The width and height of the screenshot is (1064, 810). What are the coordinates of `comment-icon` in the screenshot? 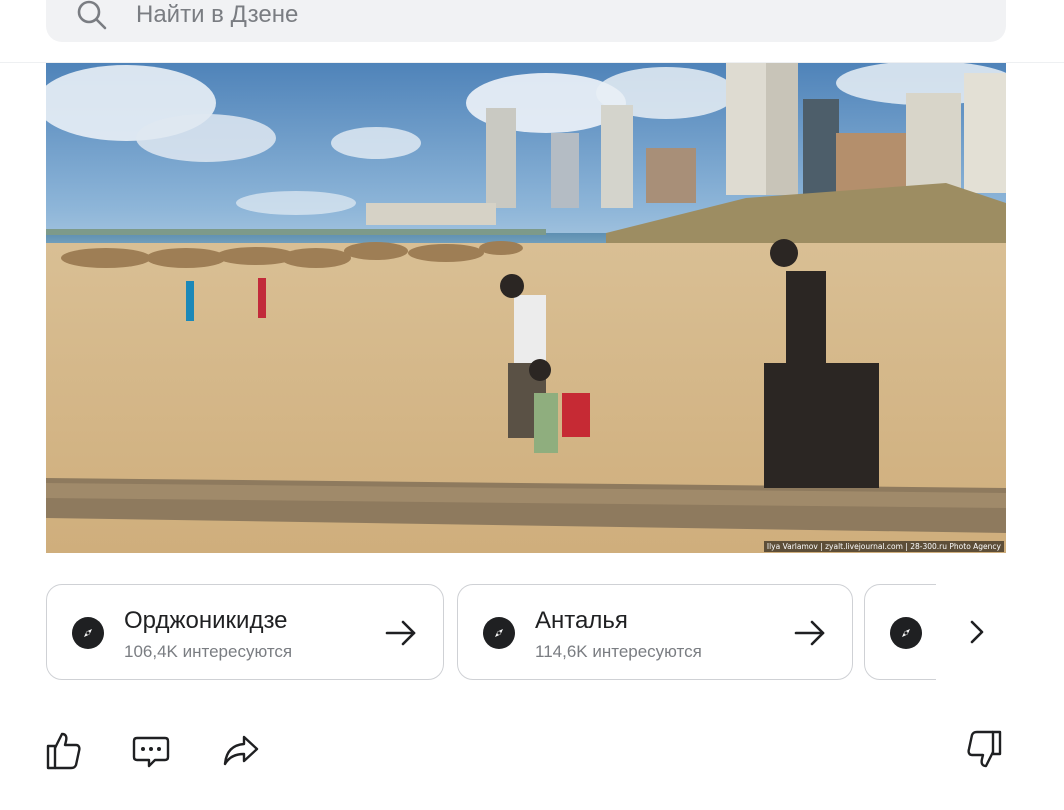 It's located at (151, 750).